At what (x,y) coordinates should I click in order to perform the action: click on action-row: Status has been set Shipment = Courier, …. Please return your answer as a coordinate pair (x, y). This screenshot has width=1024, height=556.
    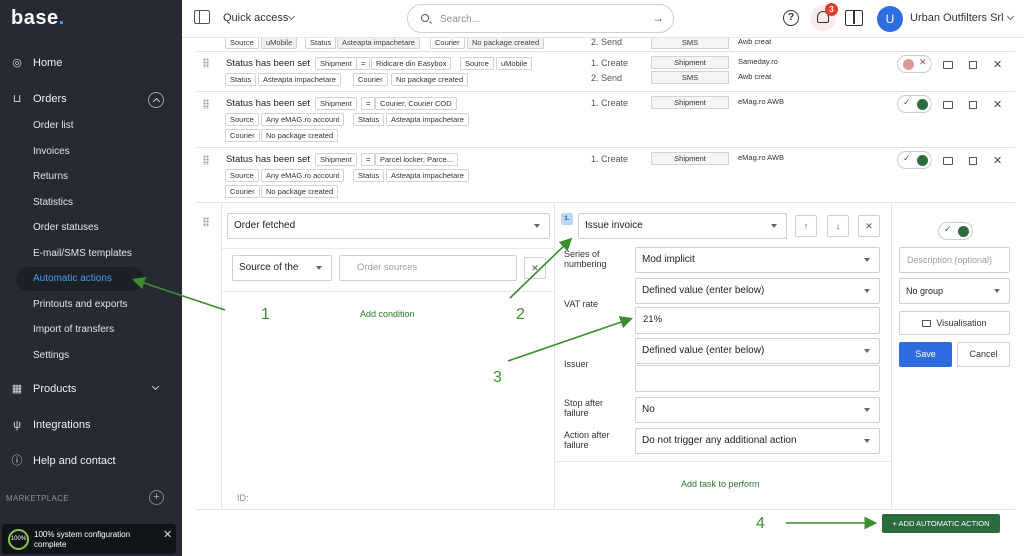
    Looking at the image, I should click on (605, 120).